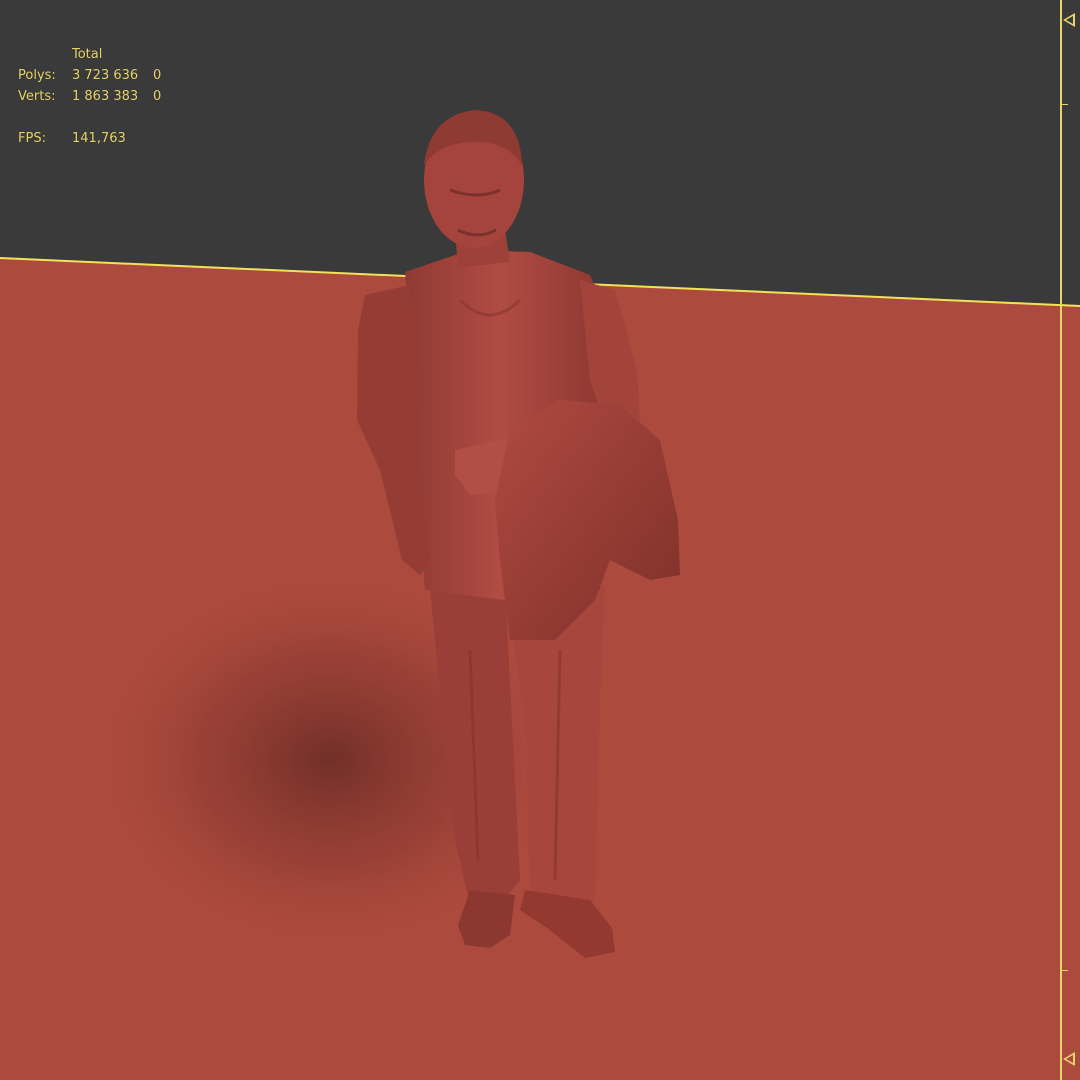  I want to click on verts-total: 1 863 383, so click(105, 96).